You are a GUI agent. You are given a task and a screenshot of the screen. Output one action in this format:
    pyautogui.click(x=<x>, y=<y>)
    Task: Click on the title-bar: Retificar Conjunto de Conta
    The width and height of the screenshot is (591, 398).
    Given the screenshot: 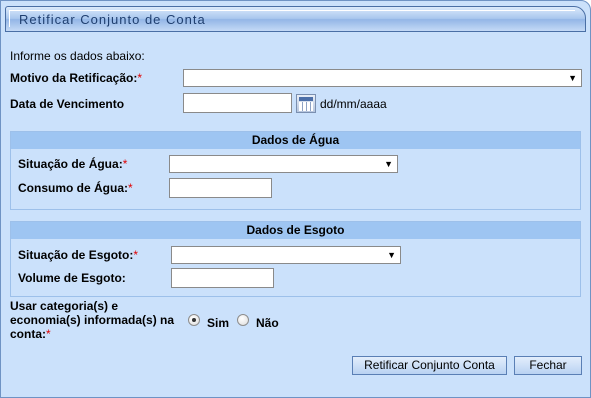 What is the action you would take?
    pyautogui.click(x=295, y=19)
    